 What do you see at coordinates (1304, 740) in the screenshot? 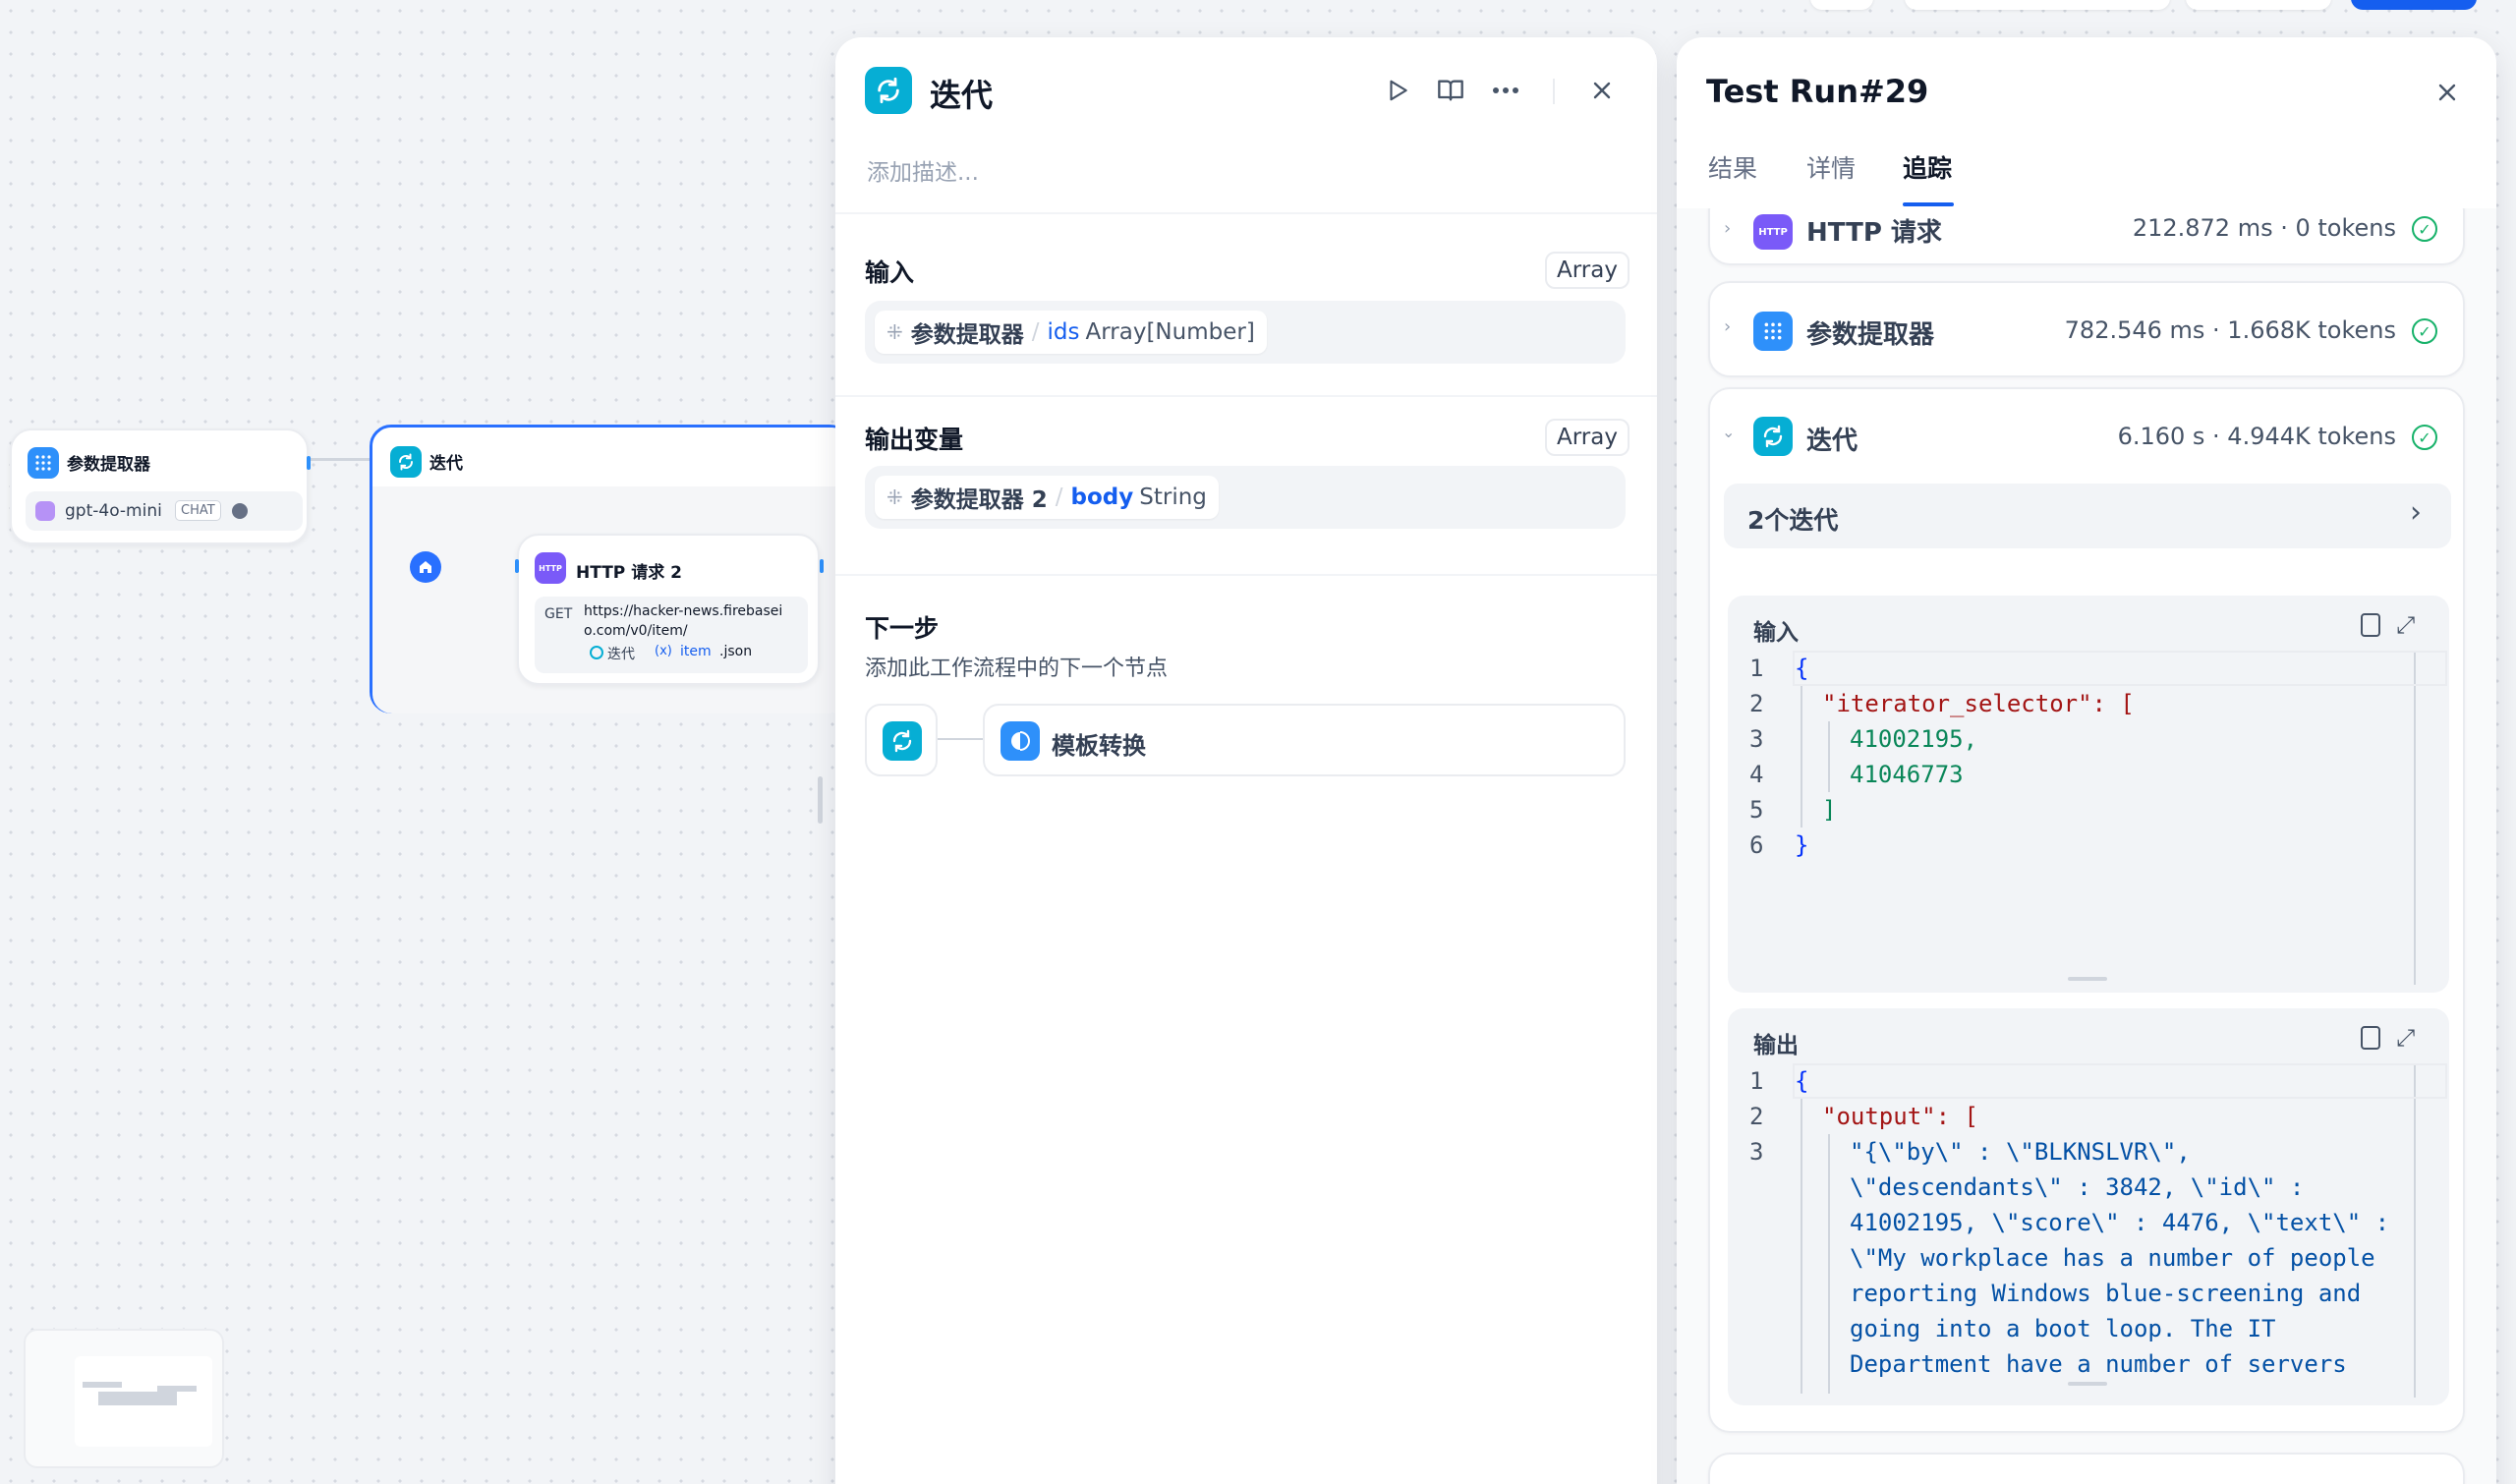
I see `next-node-card: 模板转换` at bounding box center [1304, 740].